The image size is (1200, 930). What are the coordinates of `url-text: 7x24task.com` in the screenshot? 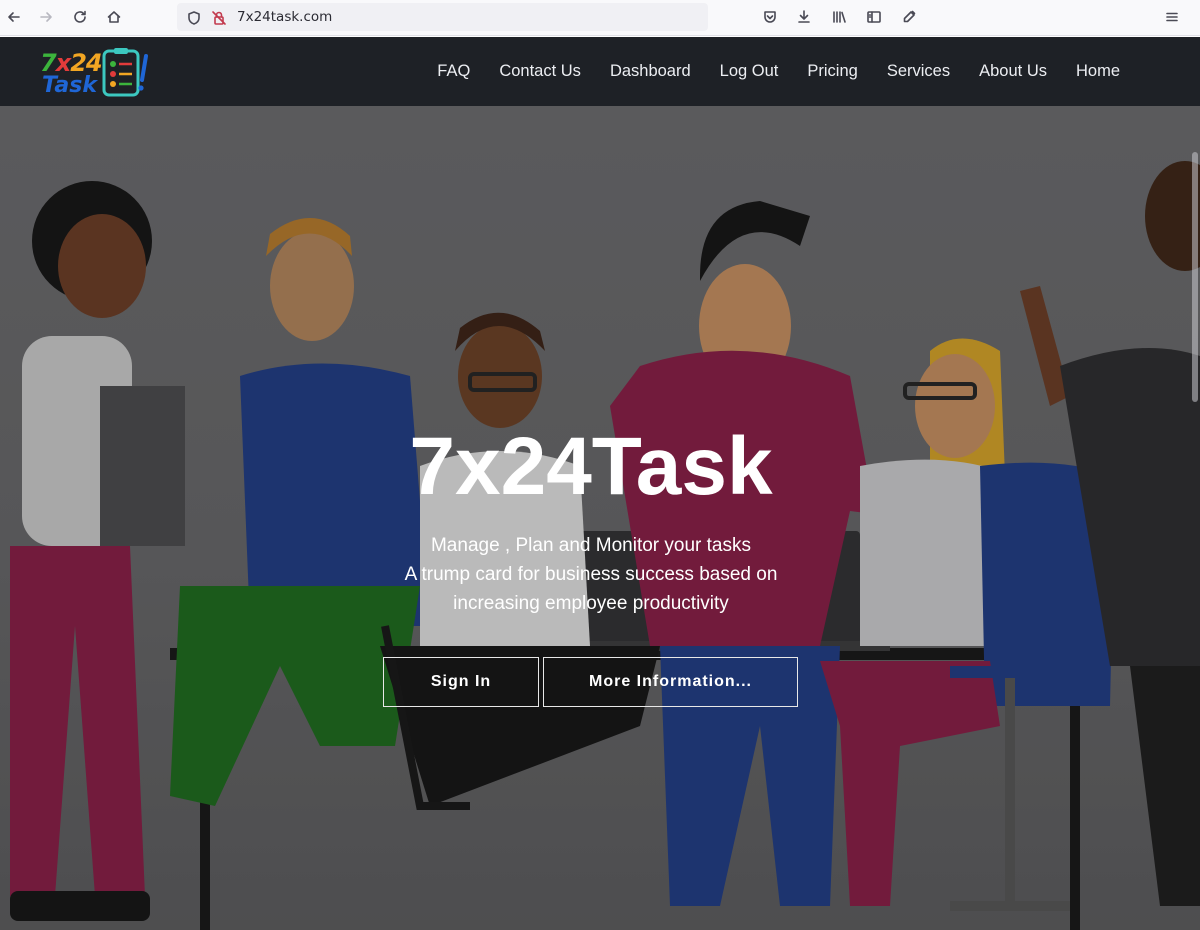 It's located at (284, 17).